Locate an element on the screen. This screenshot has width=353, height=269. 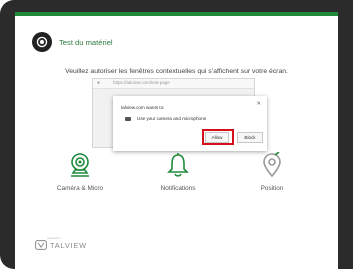
webcam-icon is located at coordinates (80, 165).